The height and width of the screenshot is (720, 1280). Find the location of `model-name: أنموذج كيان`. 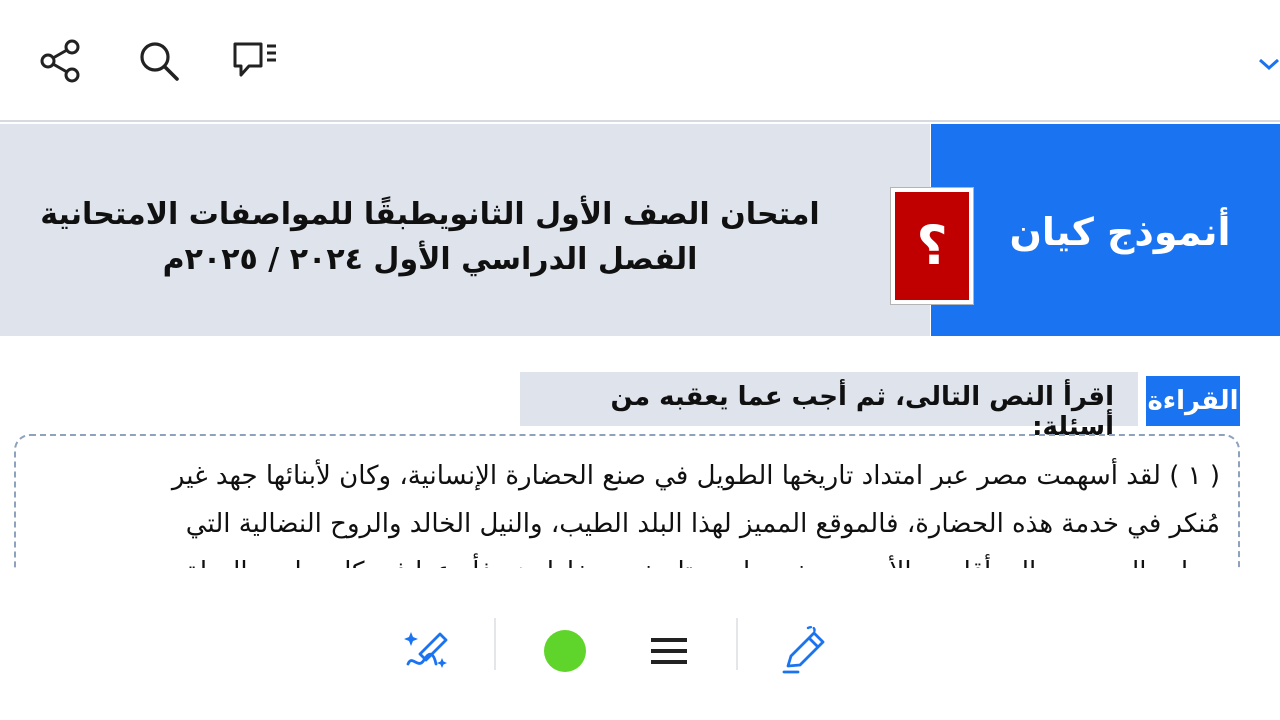

model-name: أنموذج كيان is located at coordinates (1120, 232).